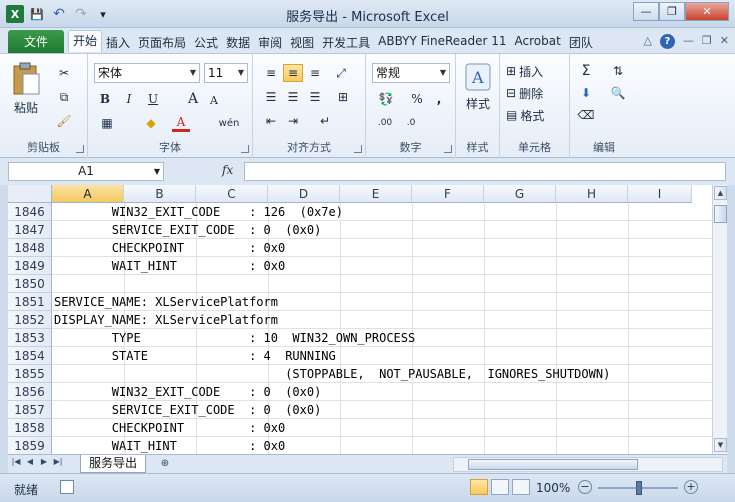 This screenshot has width=735, height=502. What do you see at coordinates (386, 99) in the screenshot?
I see `currency-icon: 💱` at bounding box center [386, 99].